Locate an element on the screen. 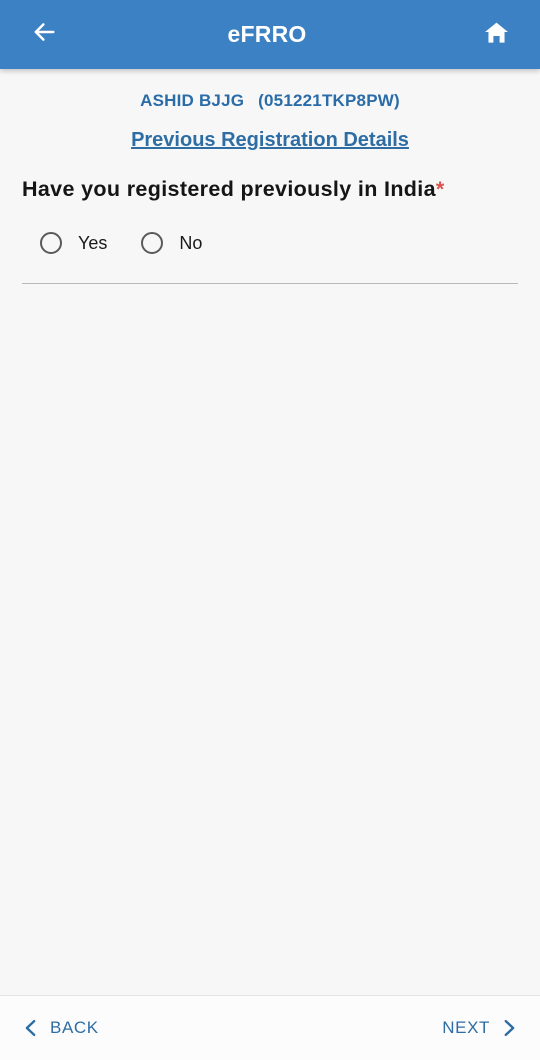 The height and width of the screenshot is (1060, 540). bottom-navigation-bar: BACK NEXT is located at coordinates (270, 1027).